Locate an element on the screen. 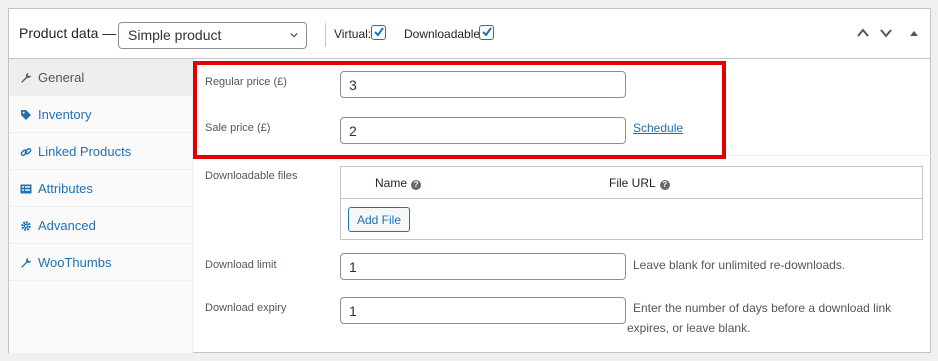 The image size is (938, 361). virtual-checkbox is located at coordinates (378, 32).